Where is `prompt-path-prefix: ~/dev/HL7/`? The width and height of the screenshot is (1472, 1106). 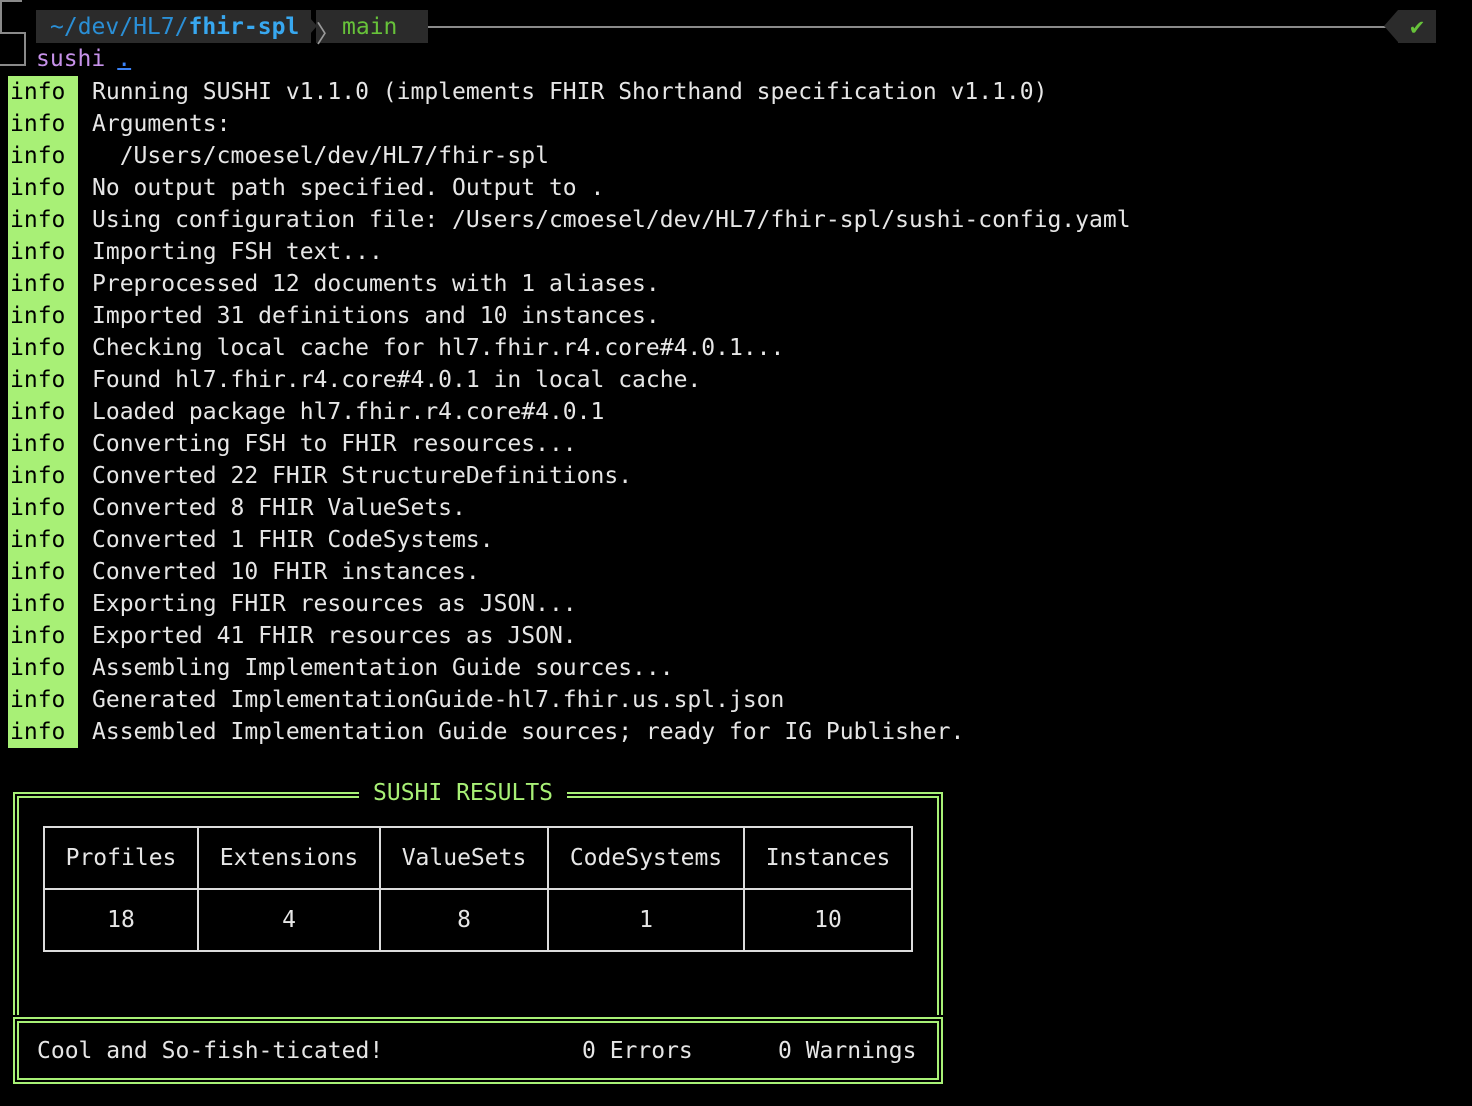 prompt-path-prefix: ~/dev/HL7/ is located at coordinates (119, 26).